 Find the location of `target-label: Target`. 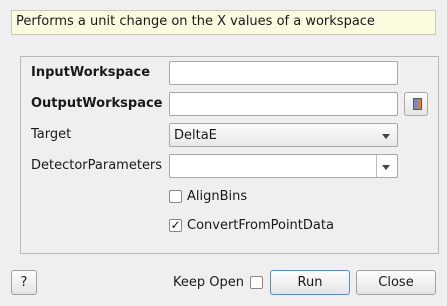

target-label: Target is located at coordinates (51, 134).